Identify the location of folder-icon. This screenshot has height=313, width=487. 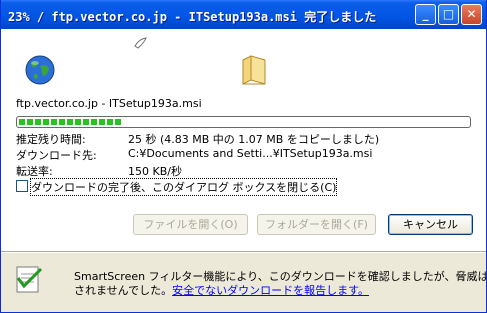
(254, 70).